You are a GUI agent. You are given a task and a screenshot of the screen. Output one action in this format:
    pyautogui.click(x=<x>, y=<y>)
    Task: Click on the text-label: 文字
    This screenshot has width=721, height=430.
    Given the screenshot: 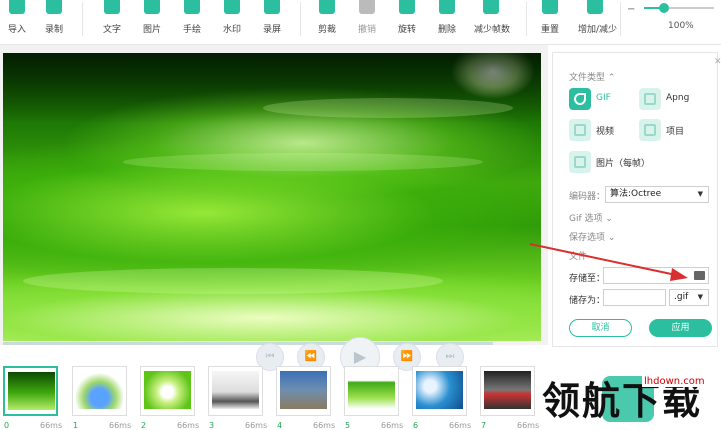 What is the action you would take?
    pyautogui.click(x=111, y=30)
    